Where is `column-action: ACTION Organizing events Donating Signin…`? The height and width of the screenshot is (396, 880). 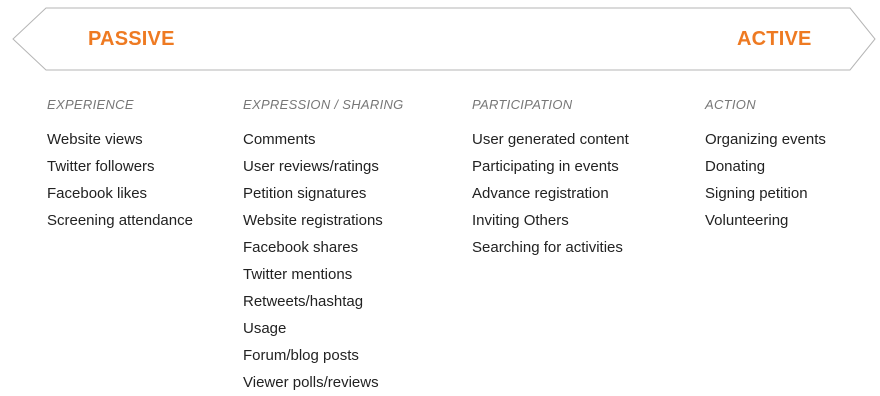
column-action: ACTION Organizing events Donating Signin… is located at coordinates (765, 165).